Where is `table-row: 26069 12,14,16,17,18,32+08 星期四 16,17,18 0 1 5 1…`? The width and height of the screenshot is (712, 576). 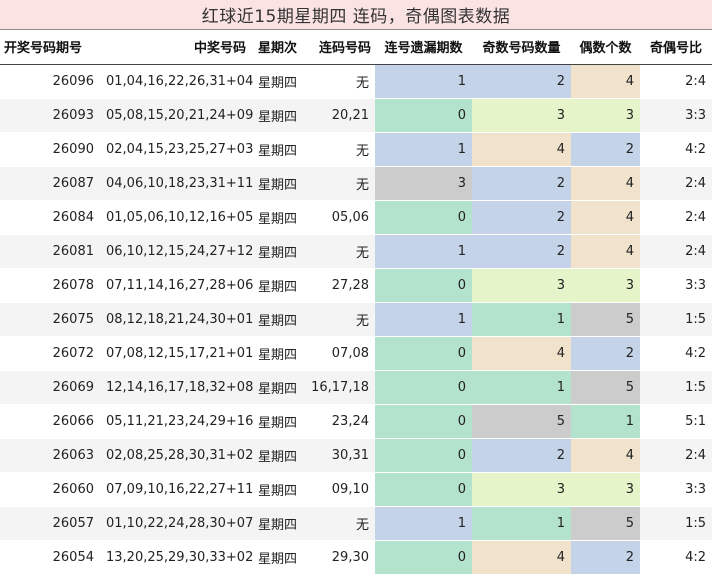
table-row: 26069 12,14,16,17,18,32+08 星期四 16,17,18 0 1 5 1… is located at coordinates (356, 387).